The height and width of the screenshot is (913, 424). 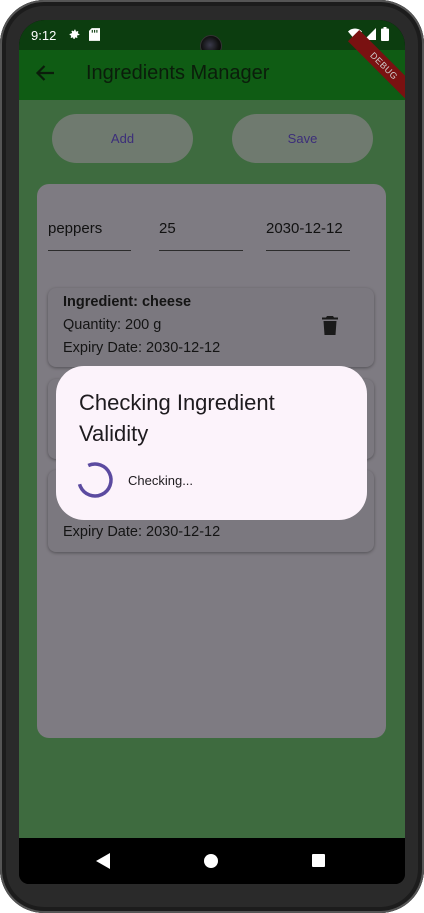 What do you see at coordinates (95, 480) in the screenshot?
I see `spinner-icon` at bounding box center [95, 480].